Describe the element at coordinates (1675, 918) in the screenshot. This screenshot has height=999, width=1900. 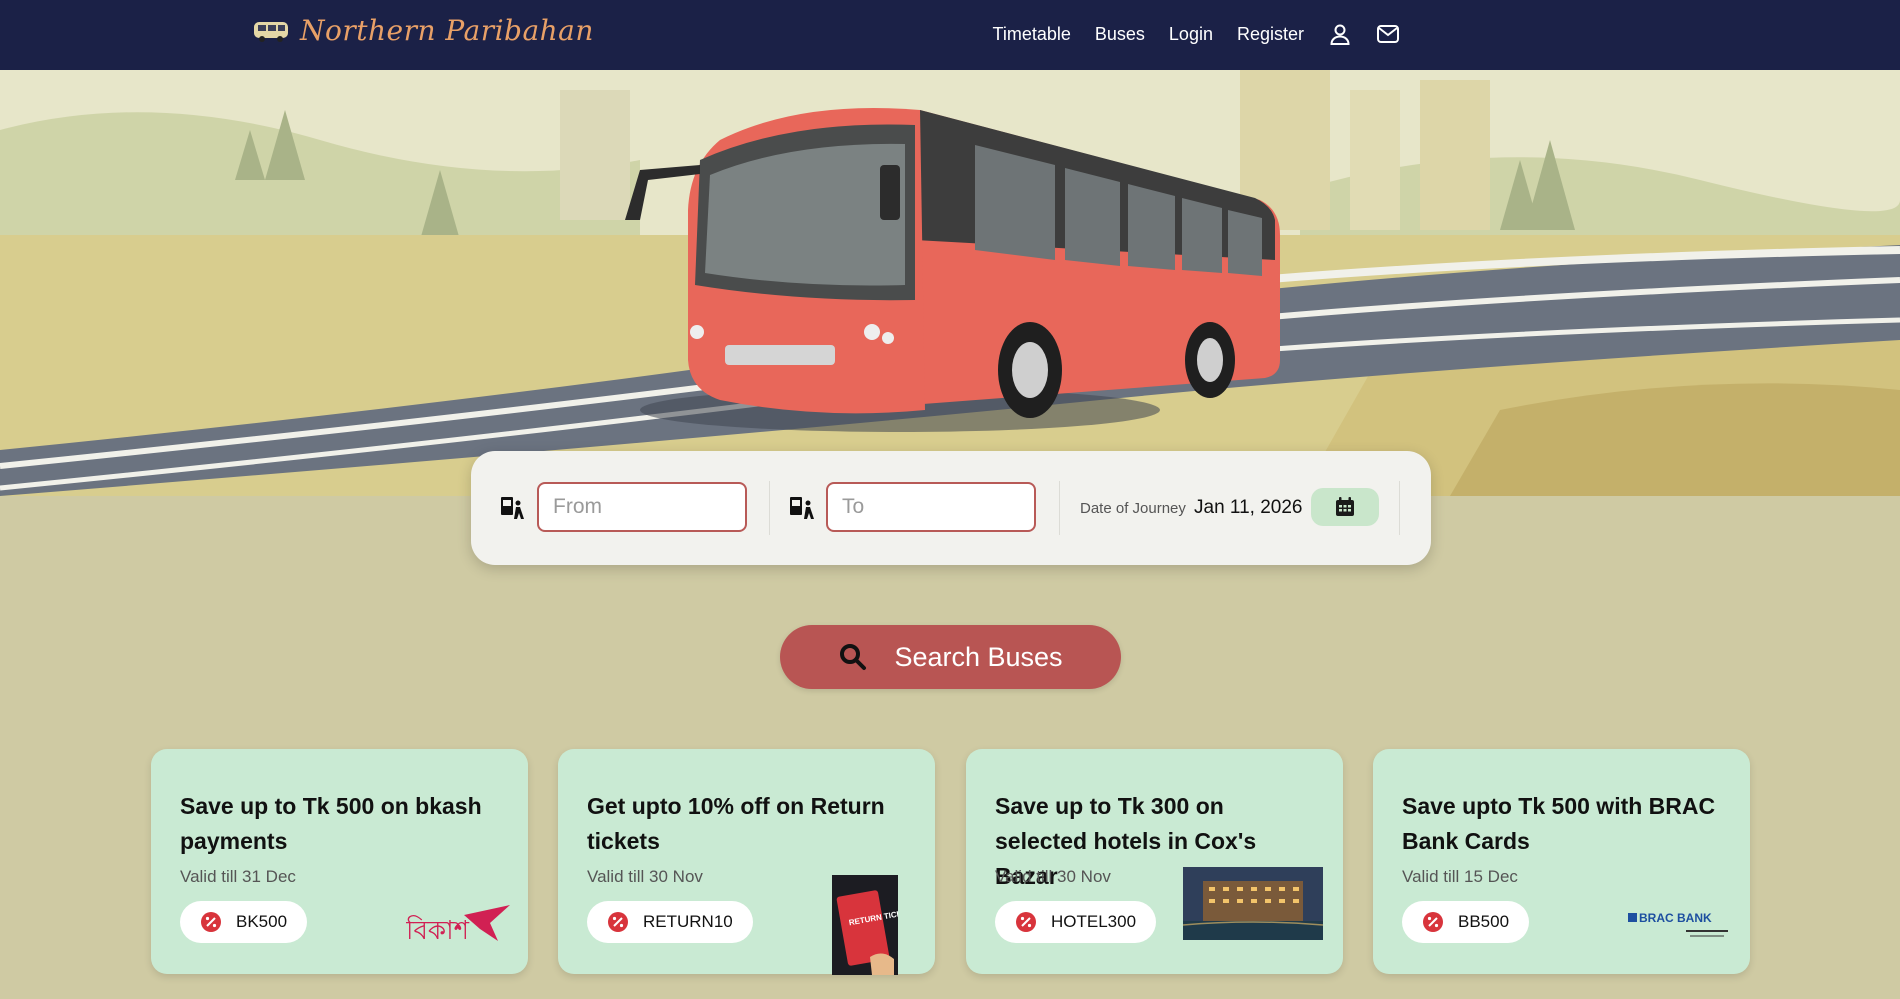
I see `svg-text: BRAC BANK` at that location.